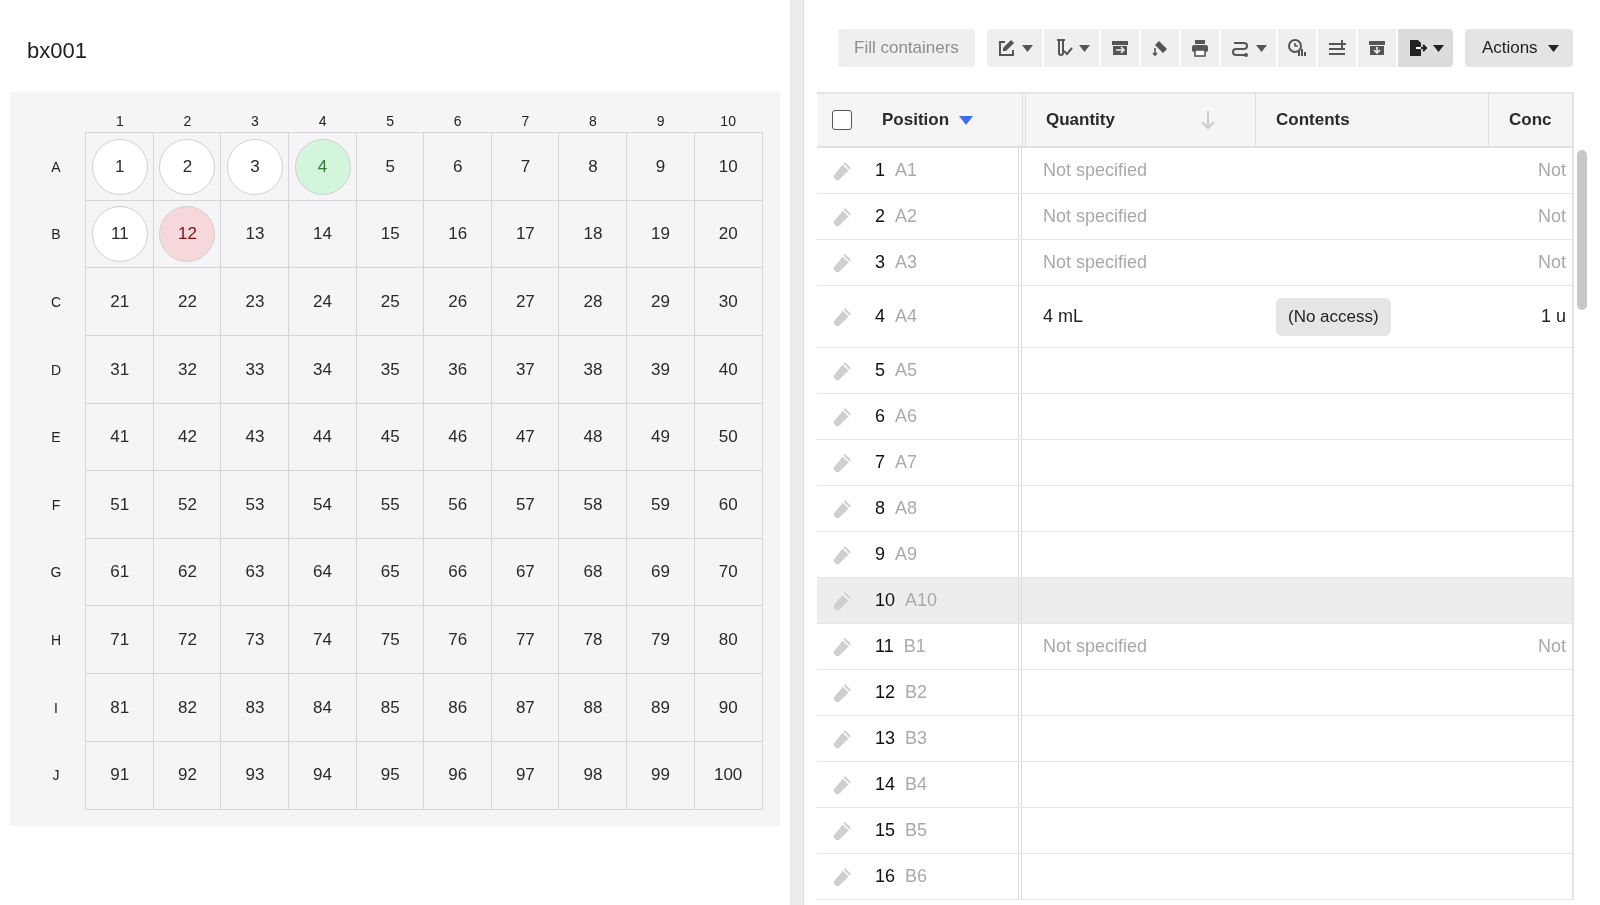 This screenshot has height=905, width=1600. I want to click on well-number: 16, so click(458, 234).